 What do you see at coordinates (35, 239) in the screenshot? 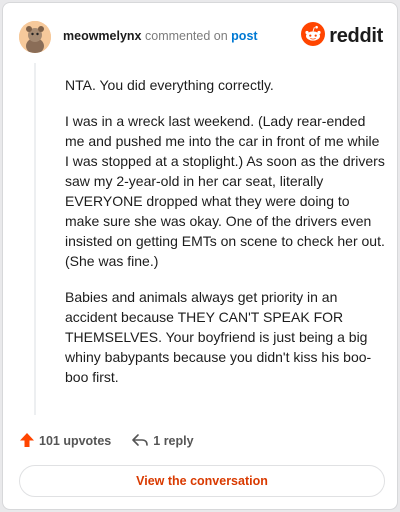
I see `thread-line` at bounding box center [35, 239].